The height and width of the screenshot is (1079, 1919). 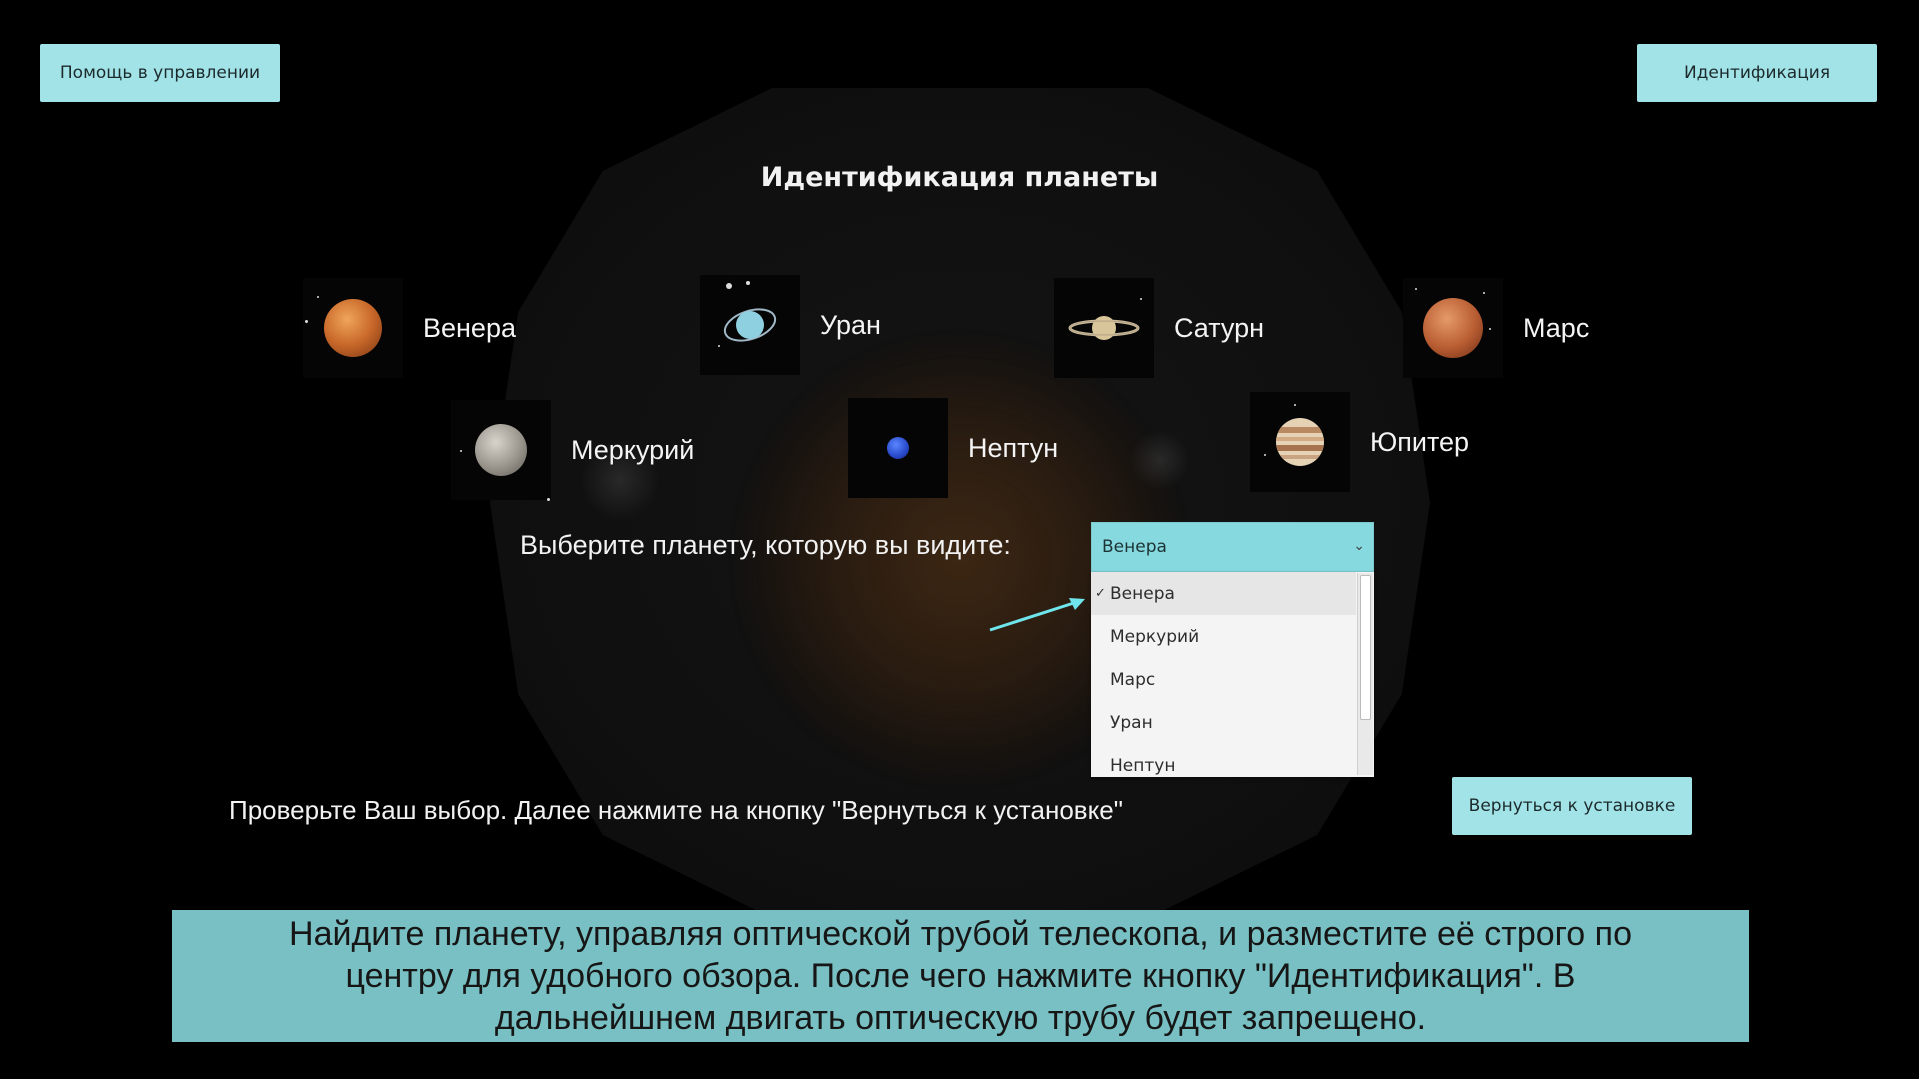 What do you see at coordinates (1133, 679) in the screenshot?
I see `option-label: Марс` at bounding box center [1133, 679].